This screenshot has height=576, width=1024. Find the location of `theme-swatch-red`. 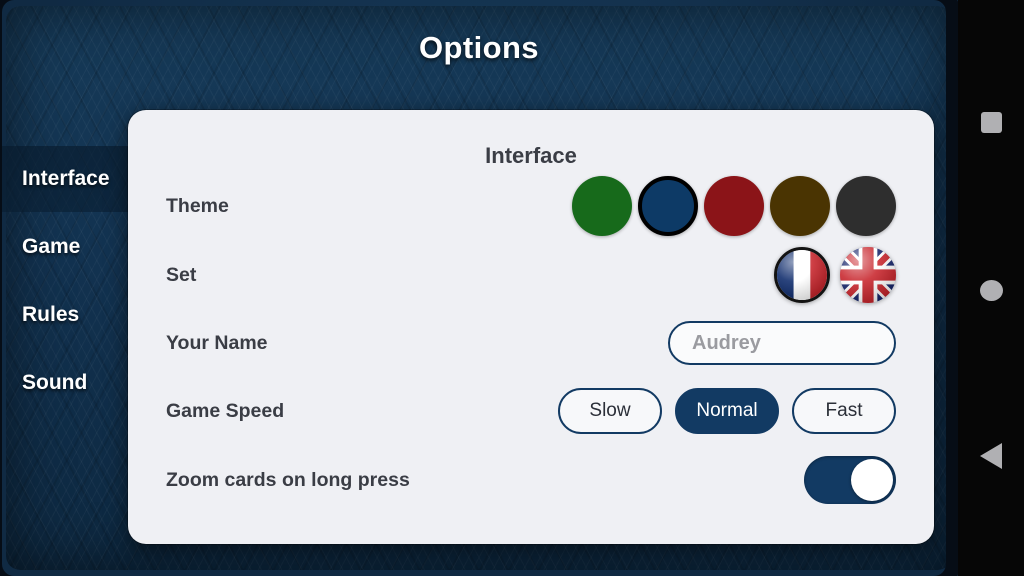

theme-swatch-red is located at coordinates (734, 206).